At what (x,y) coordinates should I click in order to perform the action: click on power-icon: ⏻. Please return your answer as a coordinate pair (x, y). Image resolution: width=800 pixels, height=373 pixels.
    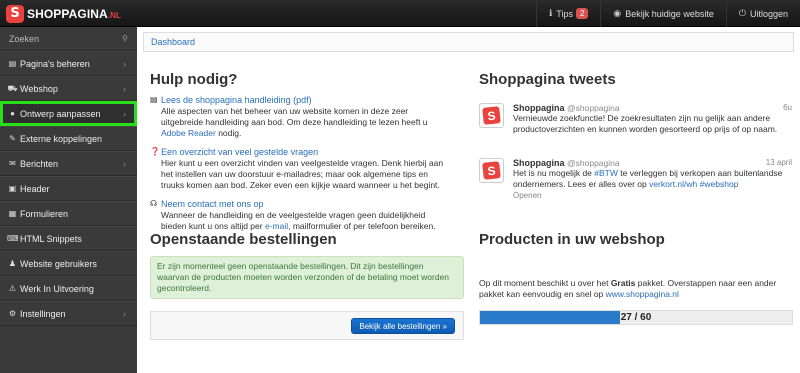
    Looking at the image, I should click on (742, 13).